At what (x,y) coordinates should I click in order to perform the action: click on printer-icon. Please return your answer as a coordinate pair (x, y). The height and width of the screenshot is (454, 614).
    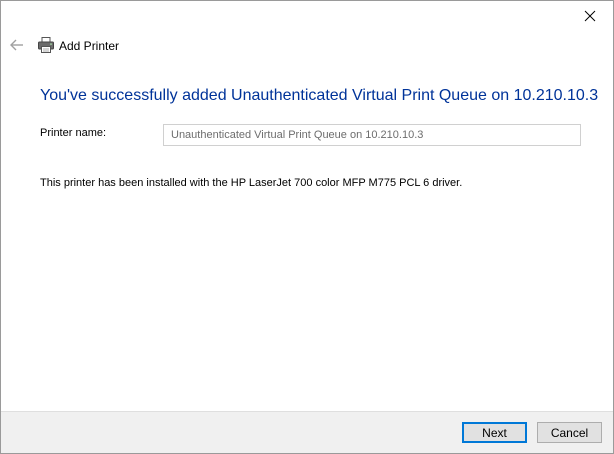
    Looking at the image, I should click on (46, 45).